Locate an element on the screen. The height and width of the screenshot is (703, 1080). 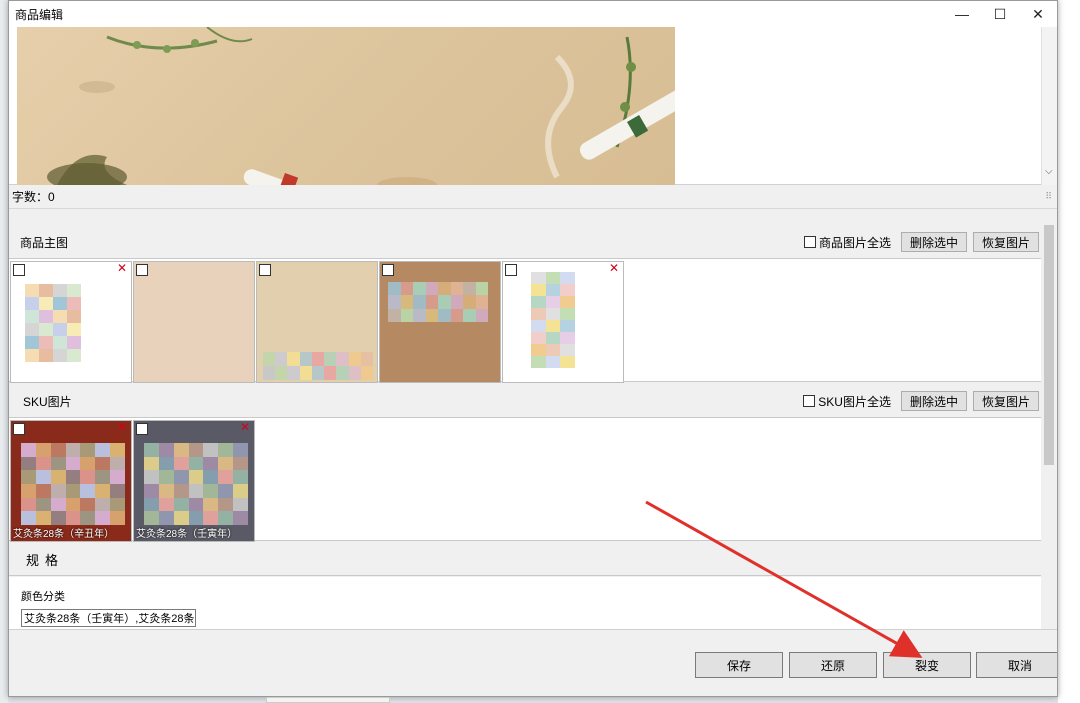
sku-images-select-all-checkbox is located at coordinates (809, 401).